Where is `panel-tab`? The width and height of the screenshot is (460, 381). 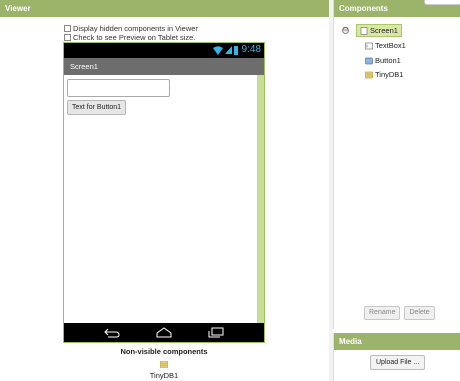
panel-tab is located at coordinates (442, 2).